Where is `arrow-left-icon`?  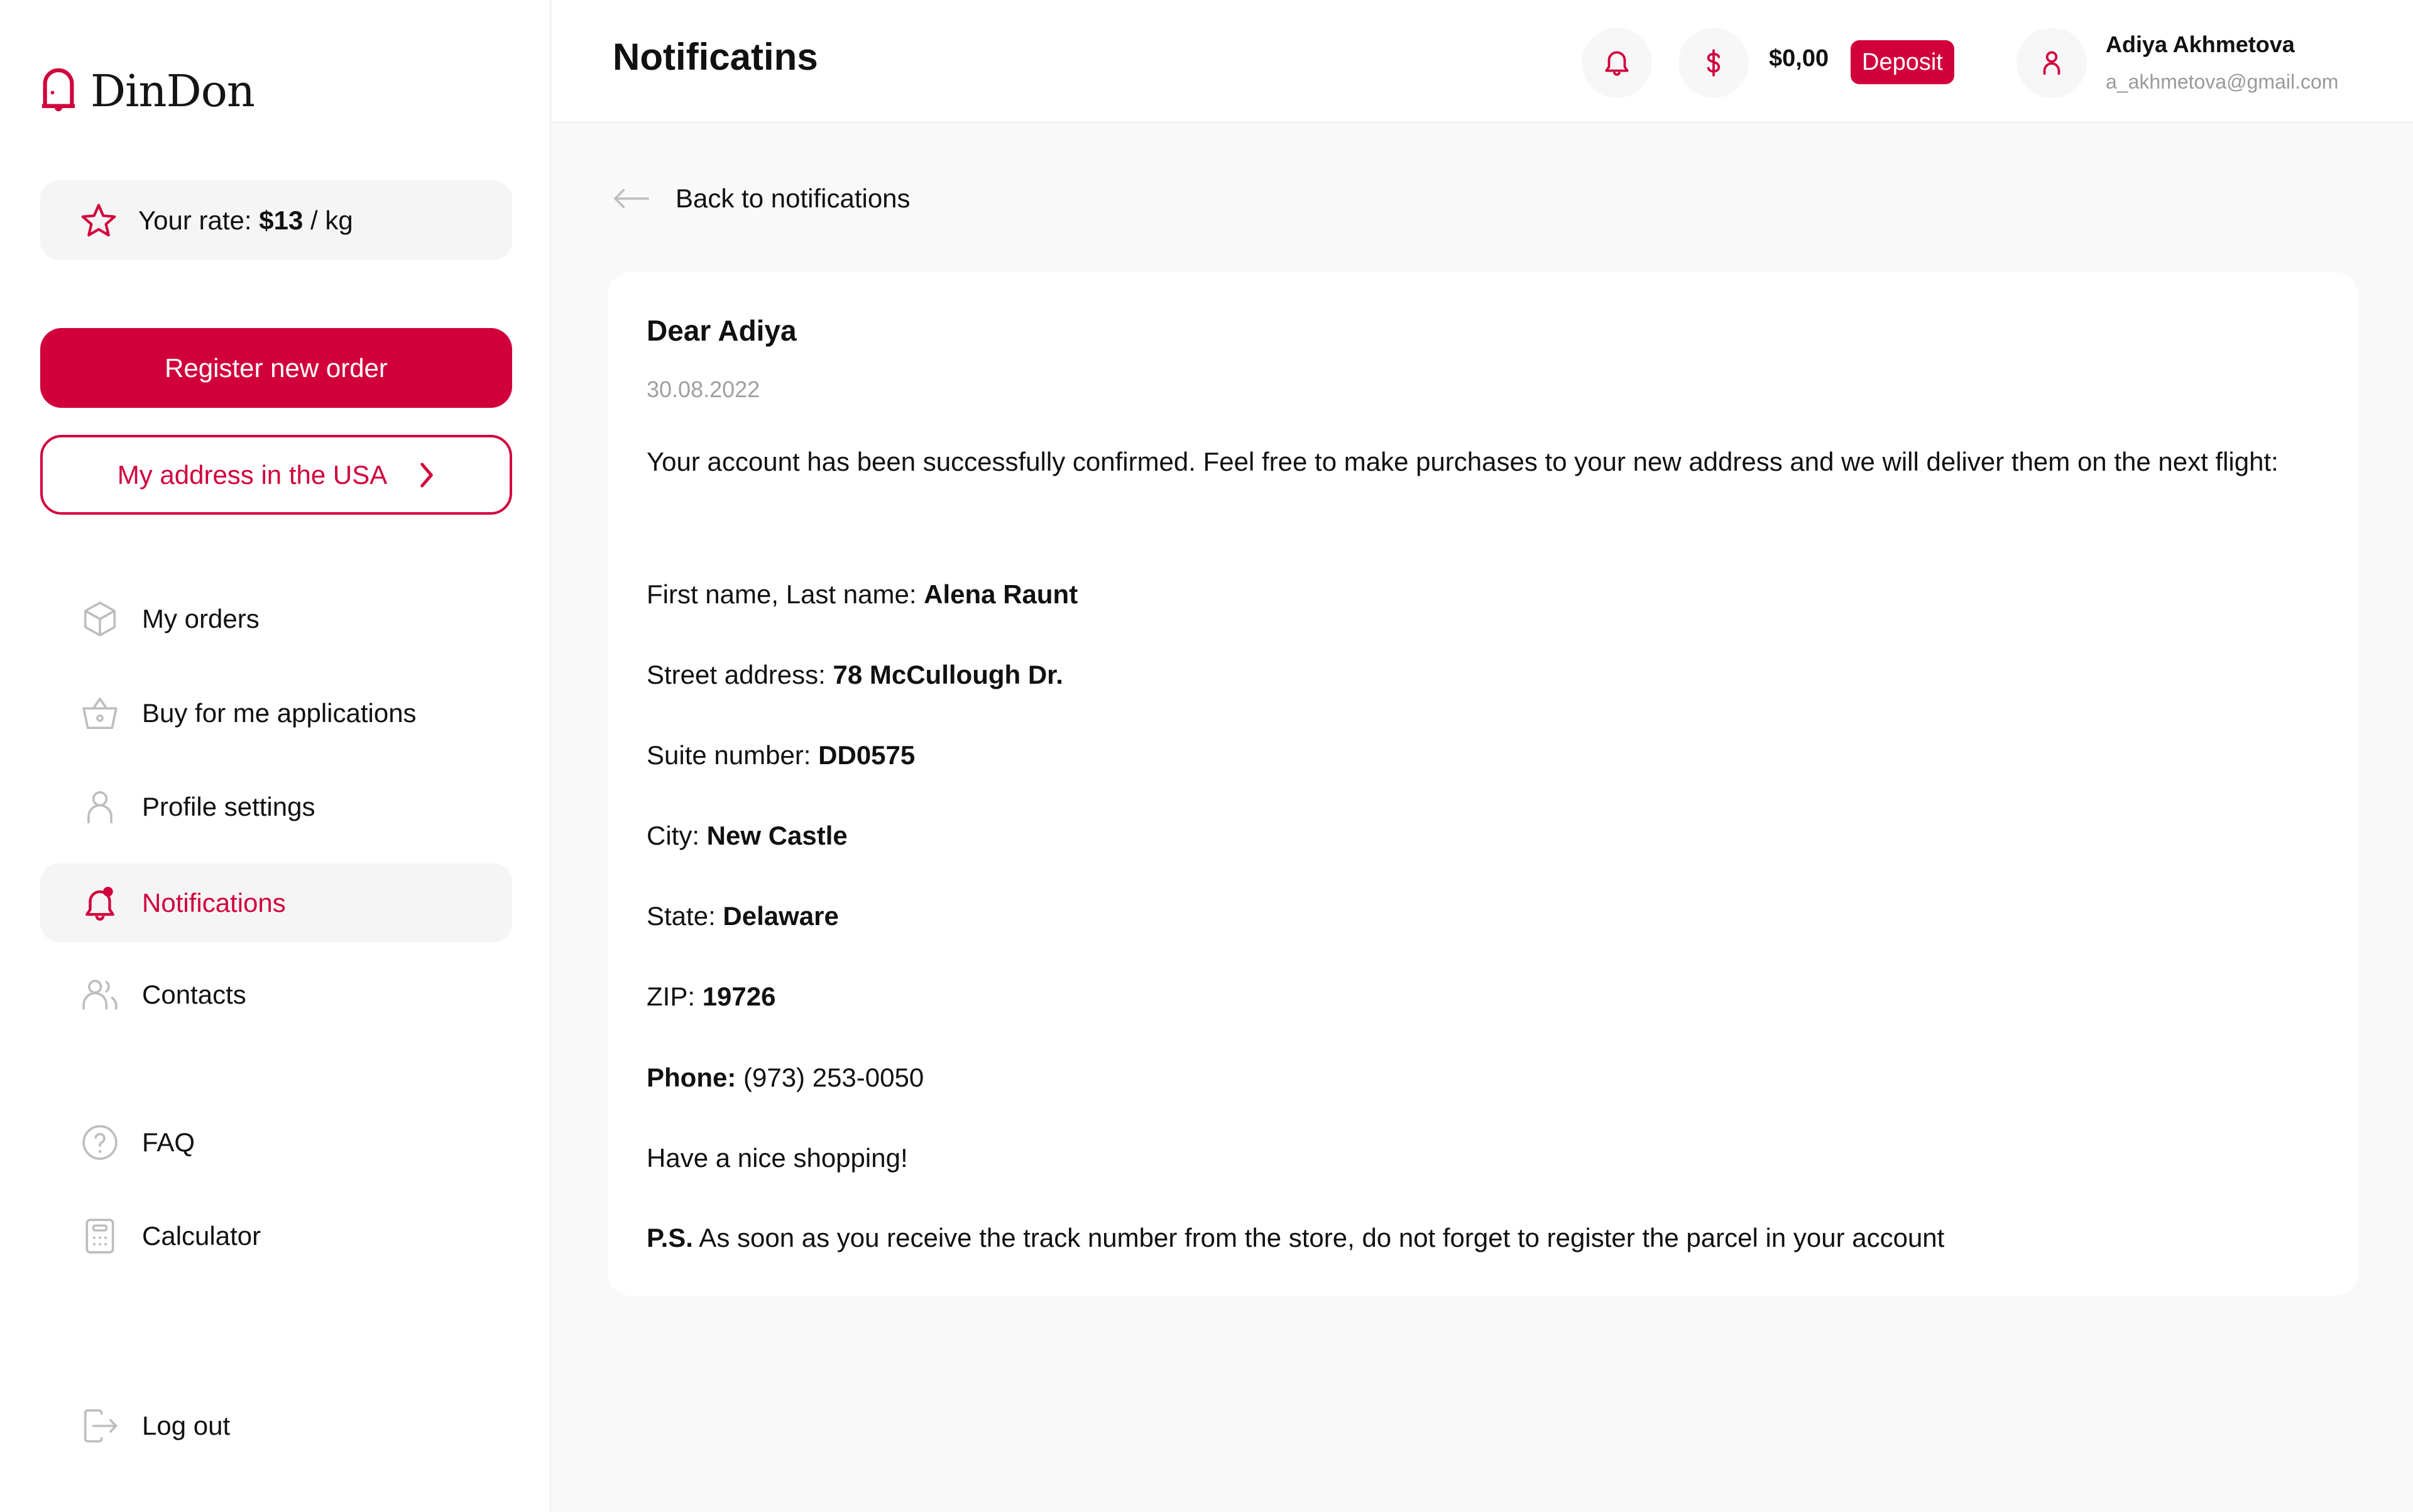
arrow-left-icon is located at coordinates (631, 199).